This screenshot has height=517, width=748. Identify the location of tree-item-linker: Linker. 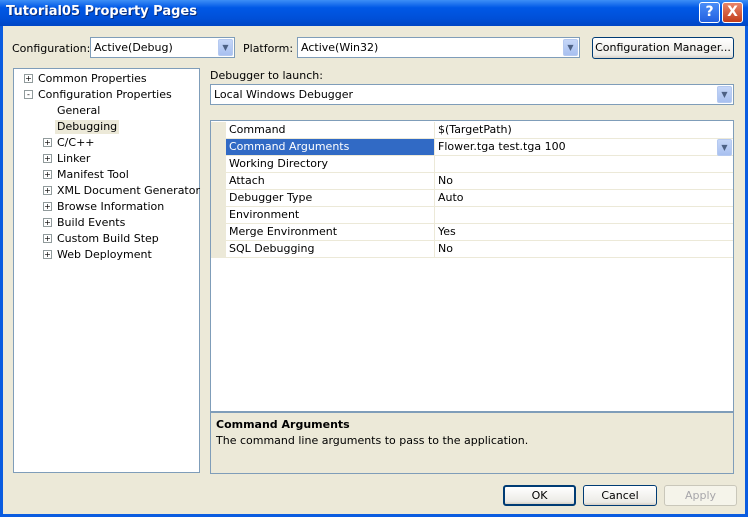
(73, 159).